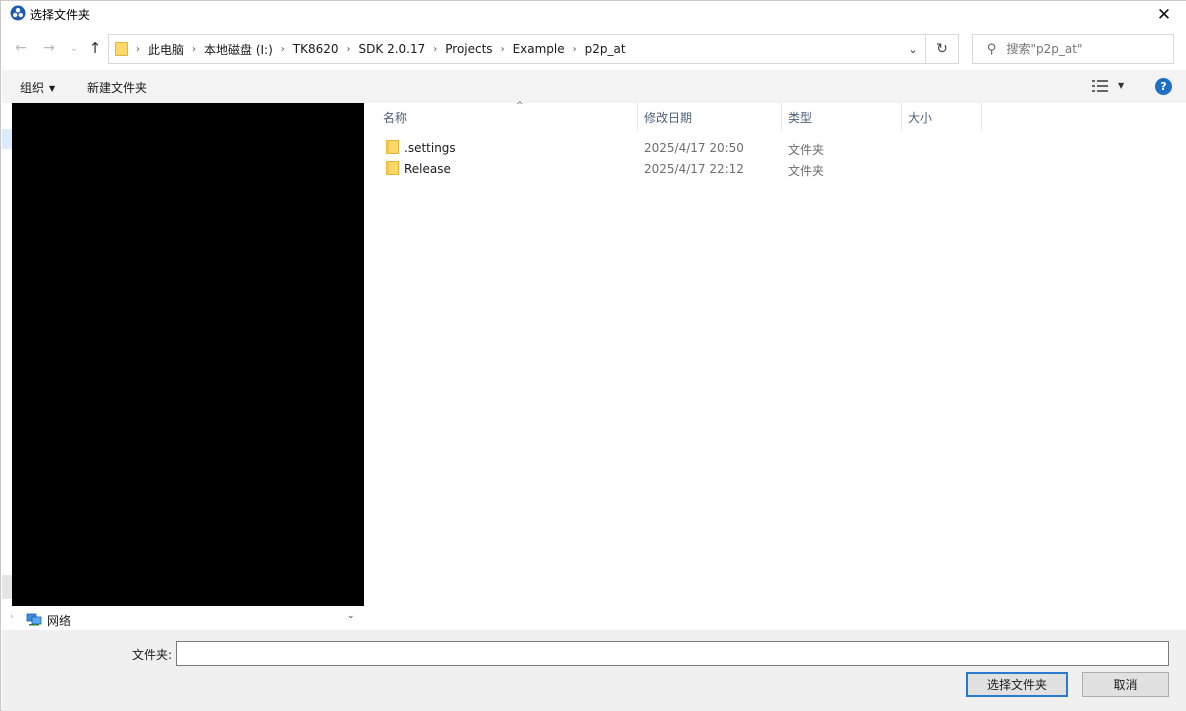  I want to click on up-button: ↑, so click(95, 48).